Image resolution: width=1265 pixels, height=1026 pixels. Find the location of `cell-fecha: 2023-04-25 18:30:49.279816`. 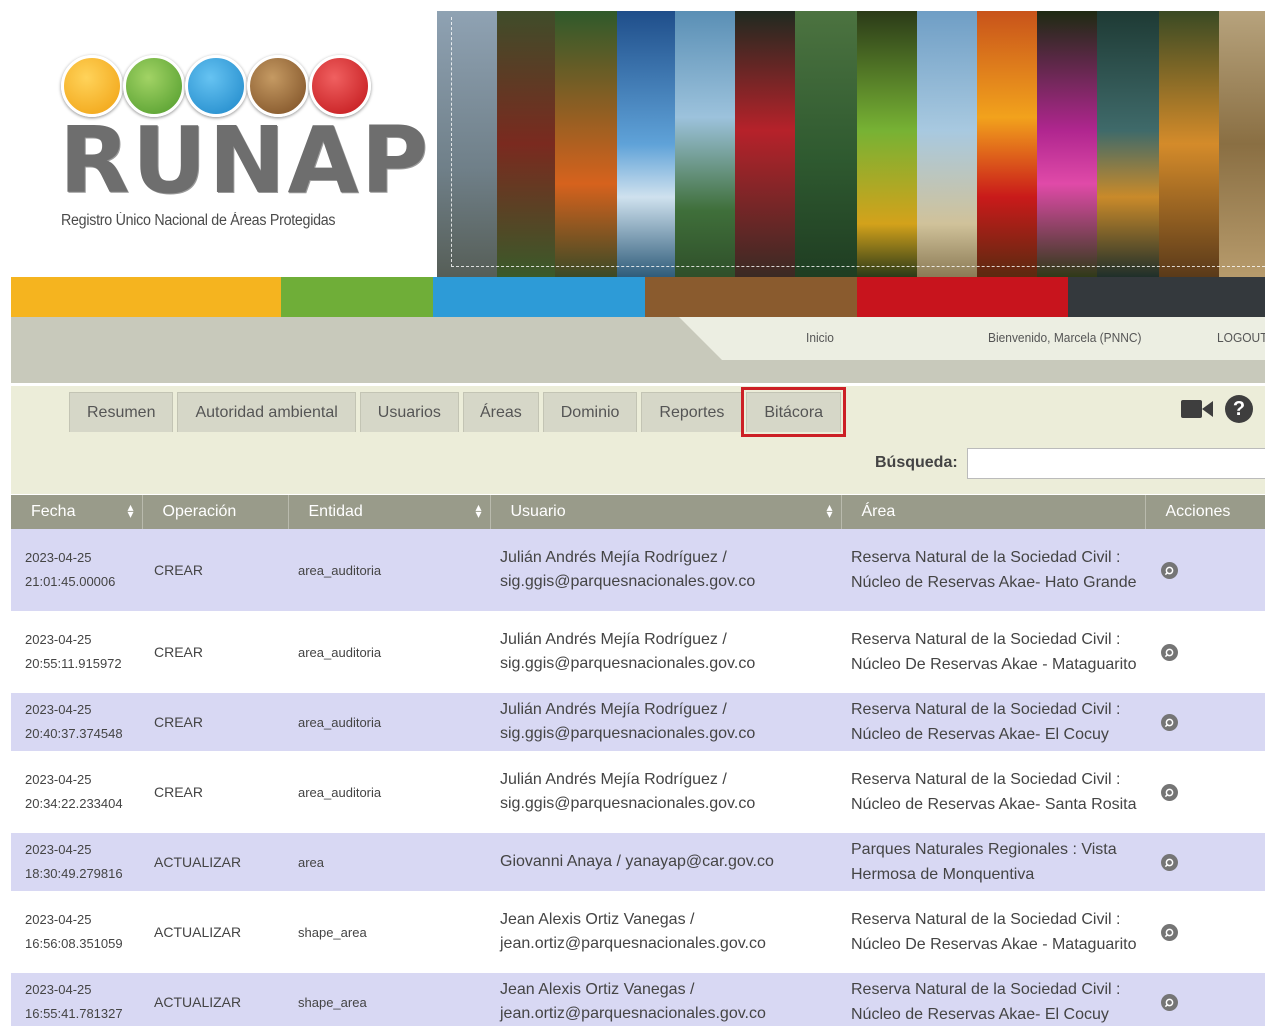

cell-fecha: 2023-04-25 18:30:49.279816 is located at coordinates (76, 862).